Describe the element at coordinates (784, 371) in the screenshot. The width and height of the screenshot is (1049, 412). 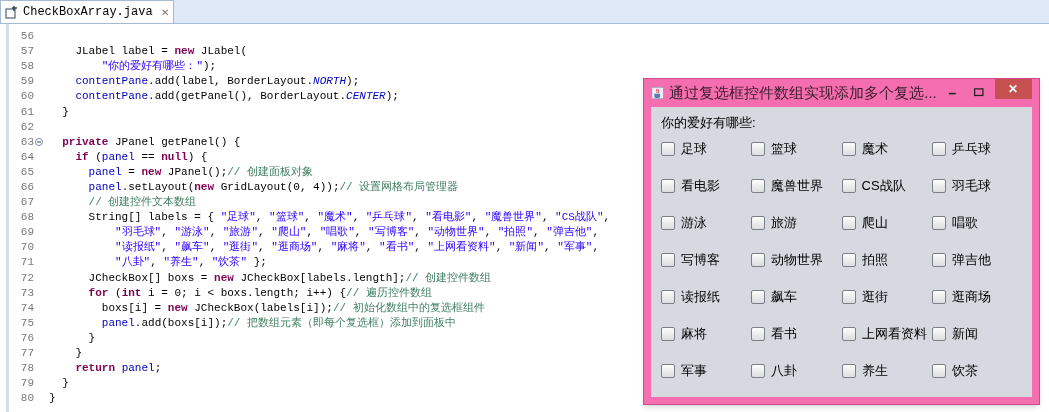
I see `checkbox-label: 八卦` at that location.